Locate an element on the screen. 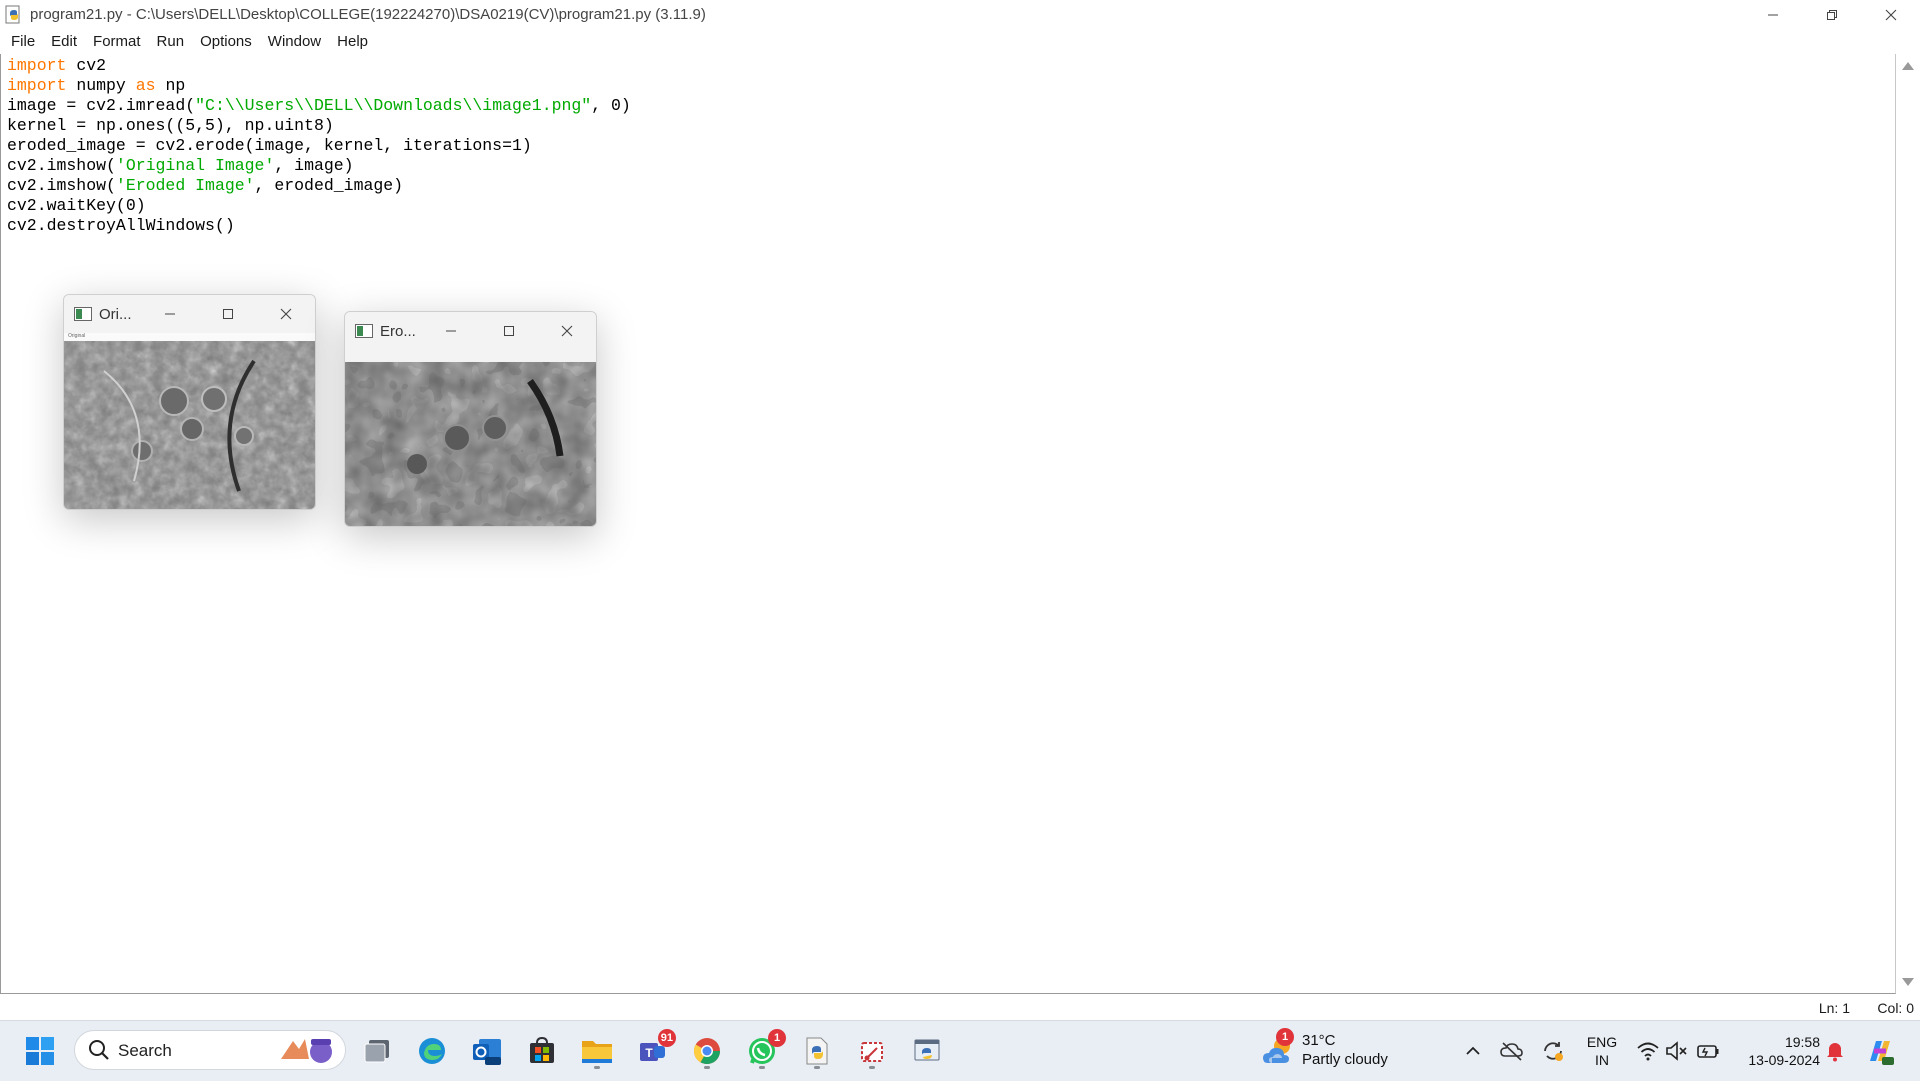  status-column: Col: 0 is located at coordinates (1895, 1008).